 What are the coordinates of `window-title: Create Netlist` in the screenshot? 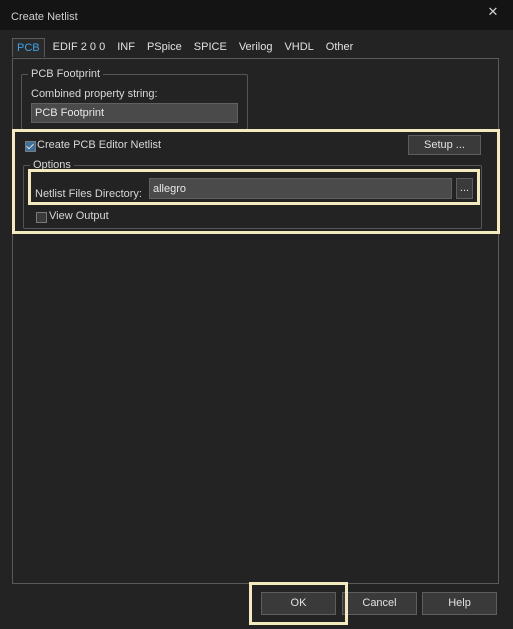 It's located at (44, 17).